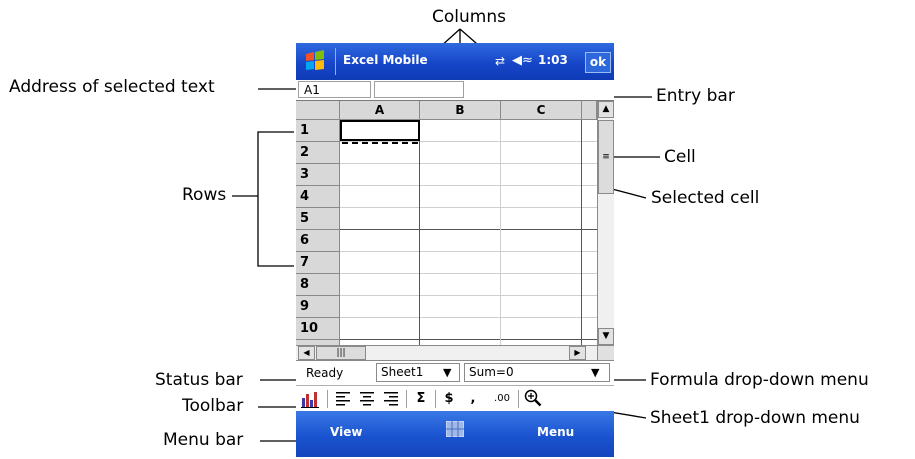  What do you see at coordinates (455, 61) in the screenshot?
I see `title-bar: Excel Mobile ⇄ ◀≈ 1:03 ok` at bounding box center [455, 61].